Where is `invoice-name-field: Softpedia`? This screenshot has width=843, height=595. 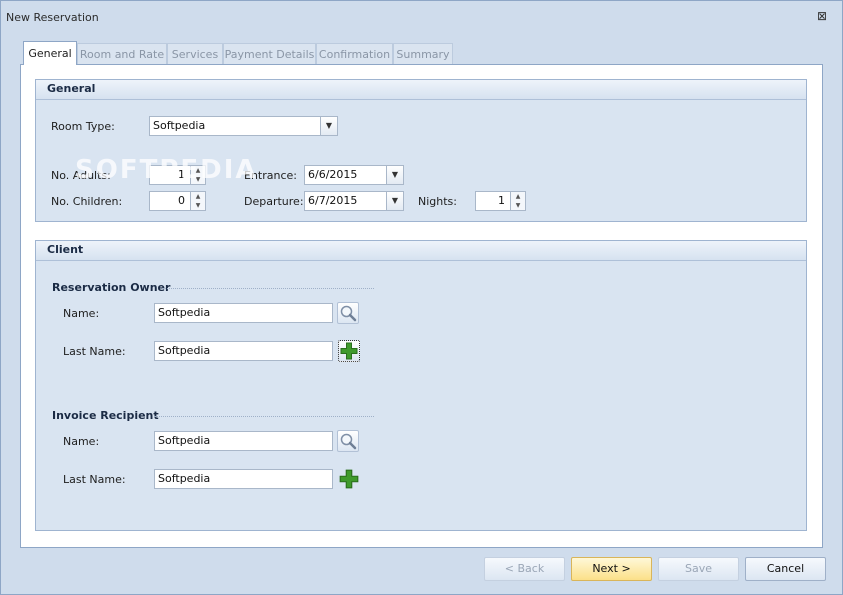
invoice-name-field: Softpedia is located at coordinates (243, 441).